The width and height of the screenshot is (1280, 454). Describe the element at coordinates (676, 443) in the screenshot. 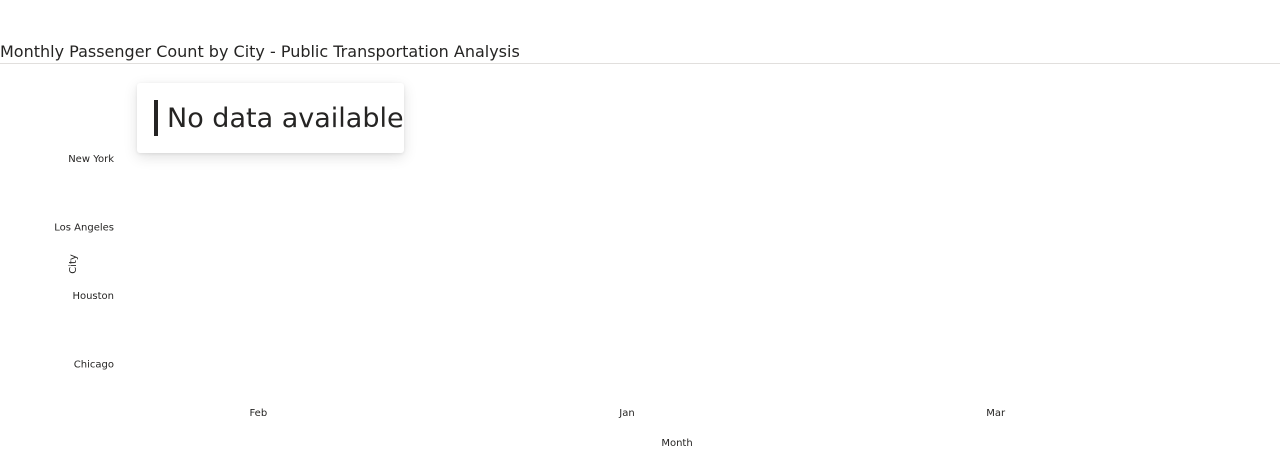

I see `x-axis-title: Month` at that location.